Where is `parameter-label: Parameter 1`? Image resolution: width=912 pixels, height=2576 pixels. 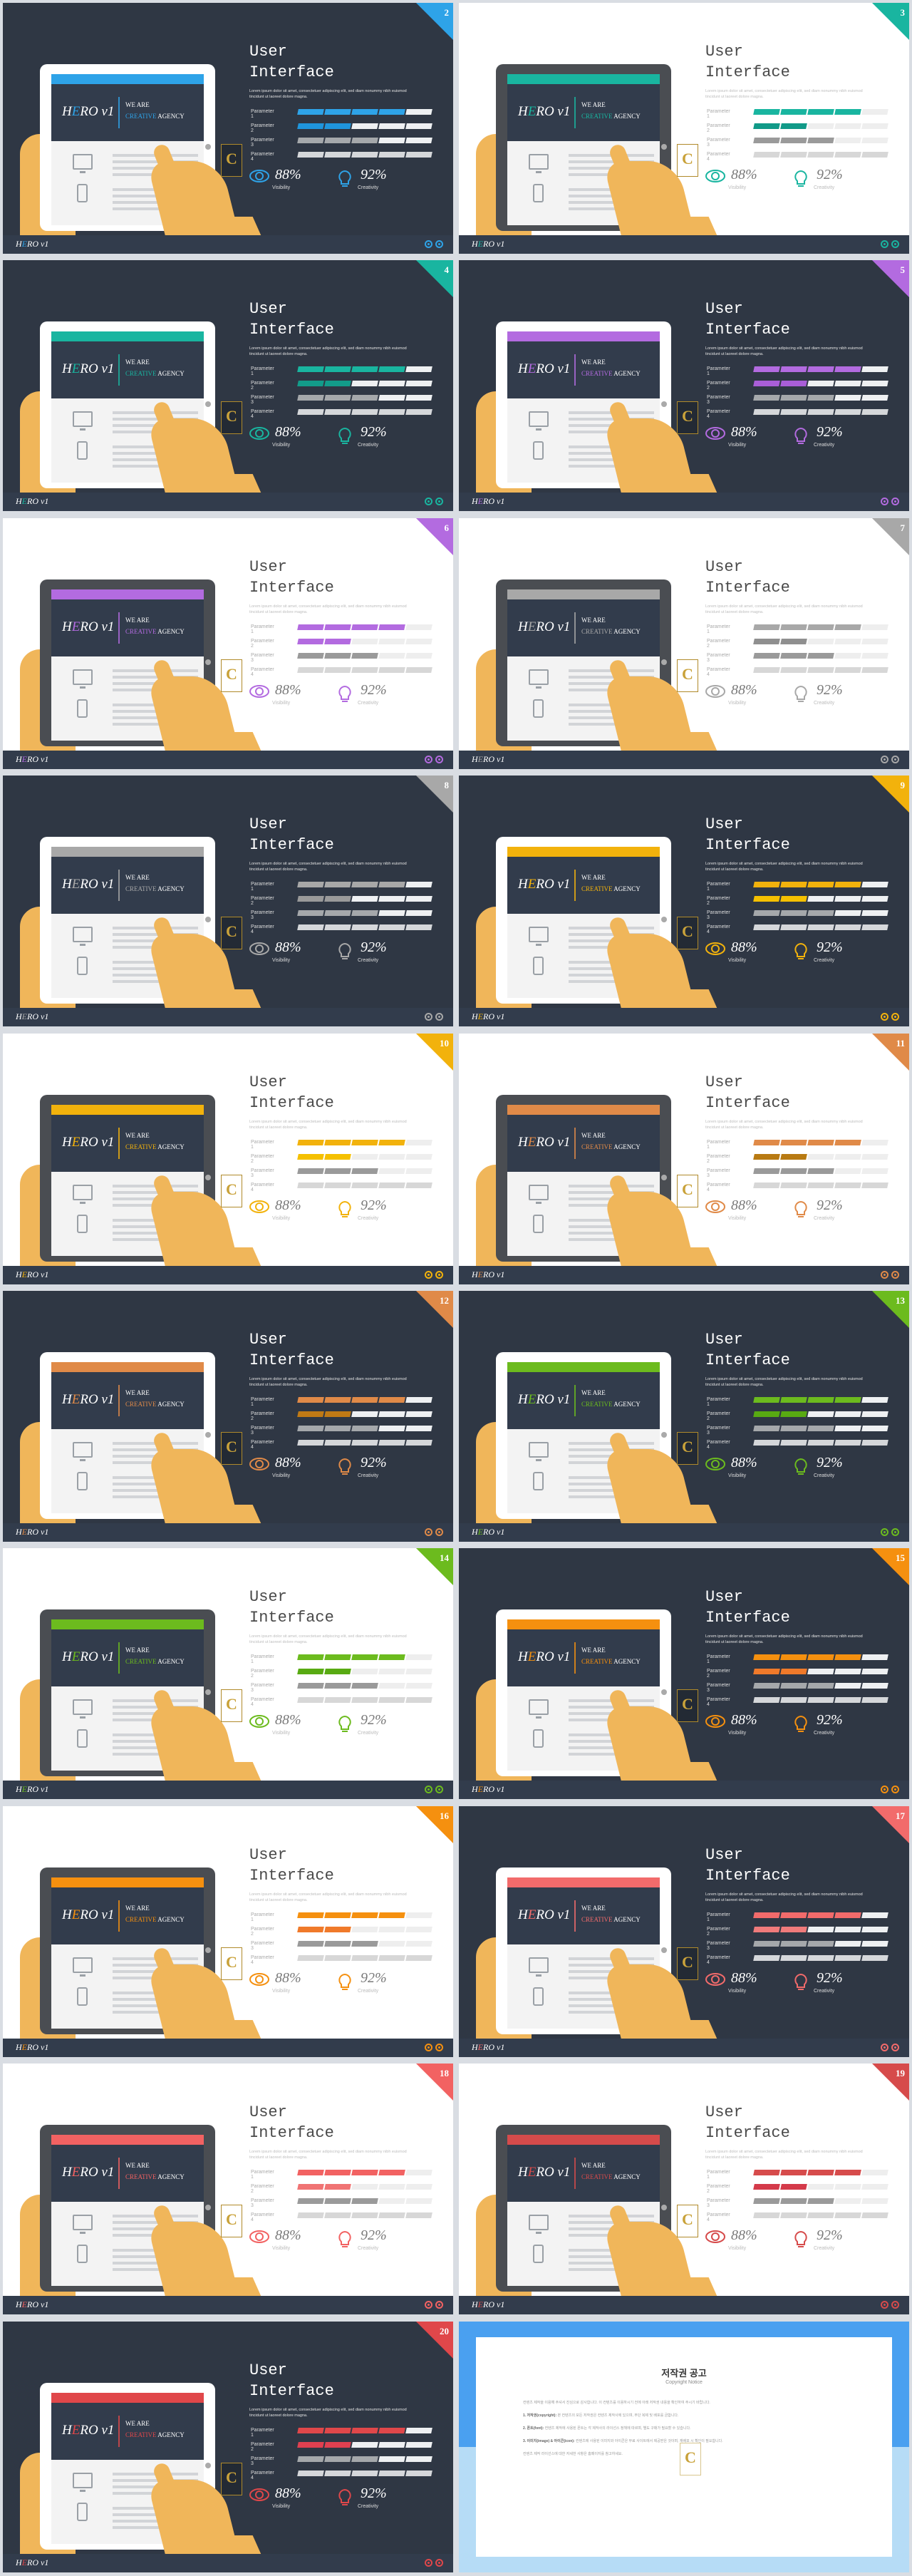
parameter-label: Parameter 1 is located at coordinates (262, 1917).